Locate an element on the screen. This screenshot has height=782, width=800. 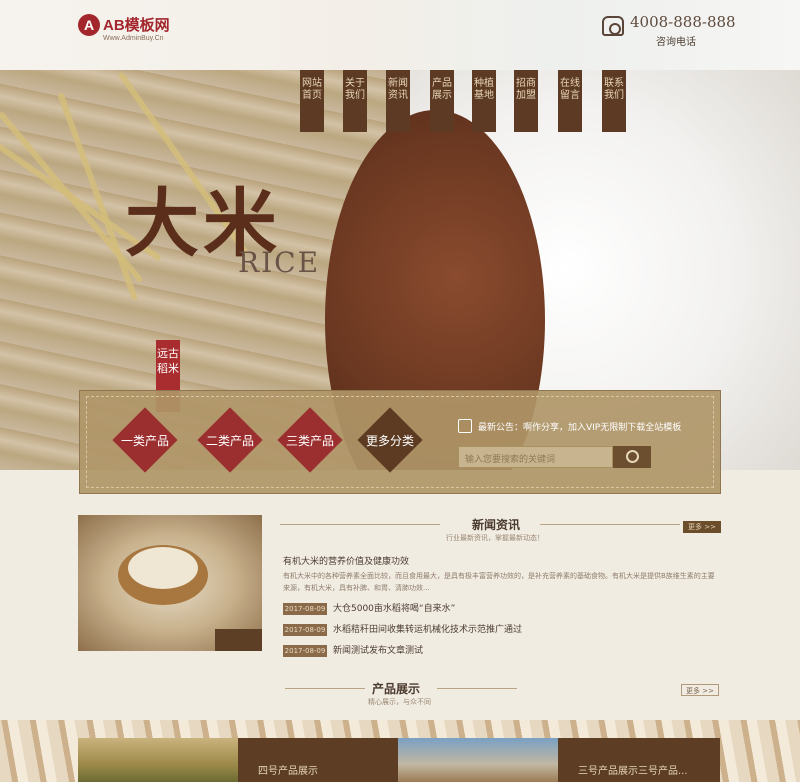
news-headline: 有机大米的营养价值及健康功效 is located at coordinates (346, 560).